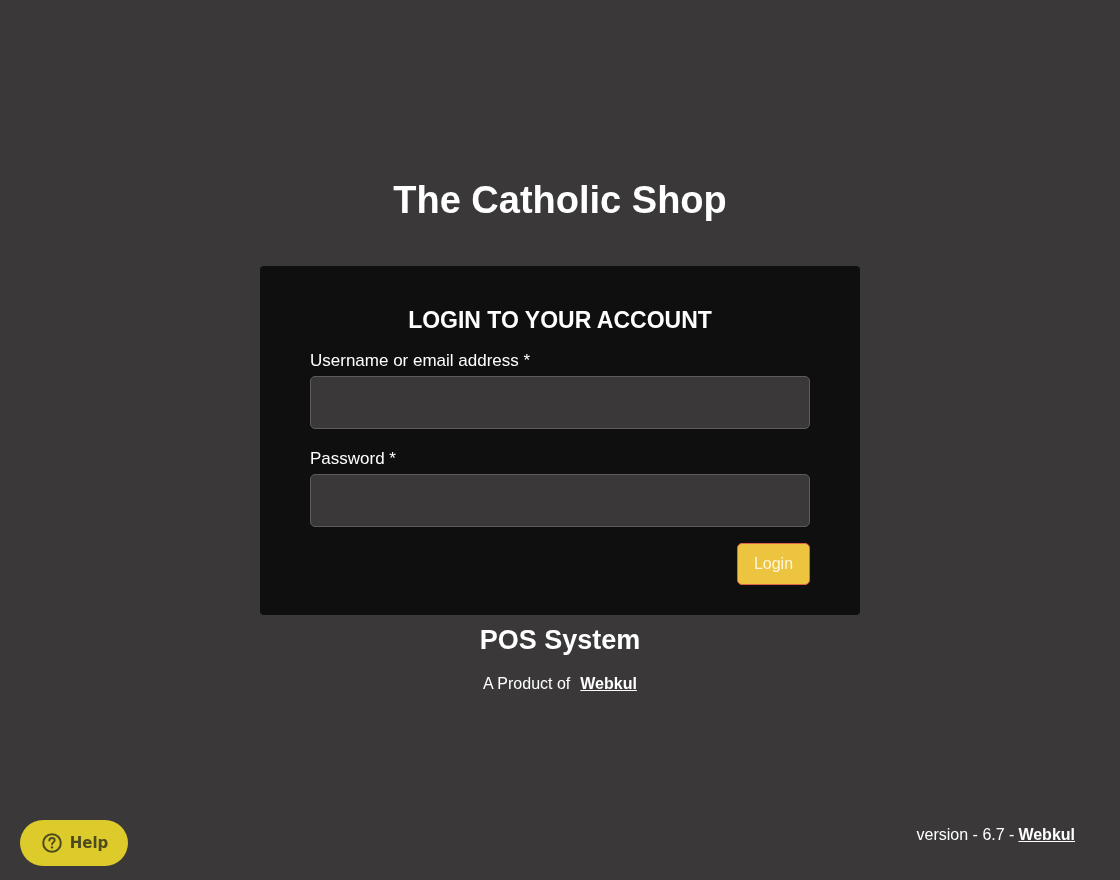 The image size is (1120, 880). I want to click on product-tagline: A Product of, so click(527, 684).